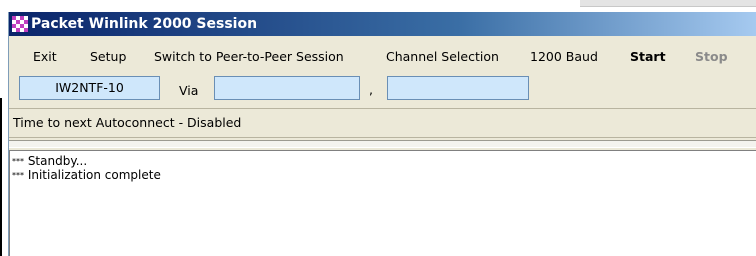 Image resolution: width=756 pixels, height=256 pixels. What do you see at coordinates (108, 57) in the screenshot?
I see `menu-setup: Setup` at bounding box center [108, 57].